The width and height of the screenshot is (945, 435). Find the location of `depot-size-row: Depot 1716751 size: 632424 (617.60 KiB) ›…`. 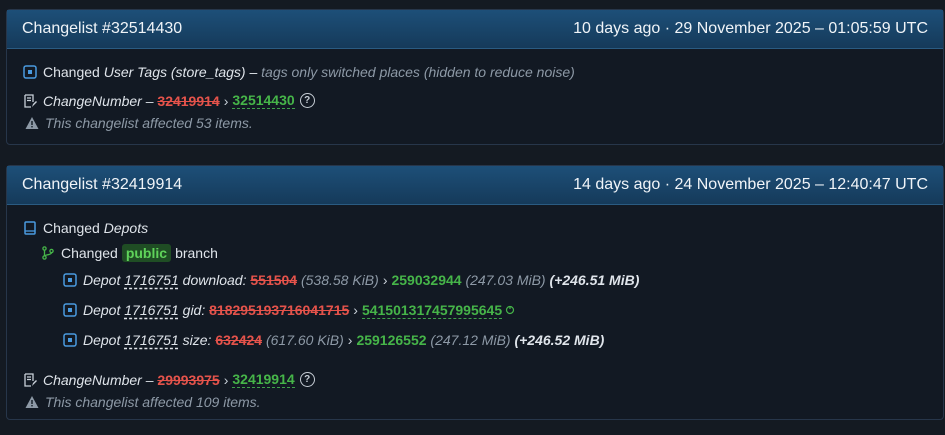

depot-size-row: Depot 1716751 size: 632424 (617.60 KiB) ›… is located at coordinates (475, 340).